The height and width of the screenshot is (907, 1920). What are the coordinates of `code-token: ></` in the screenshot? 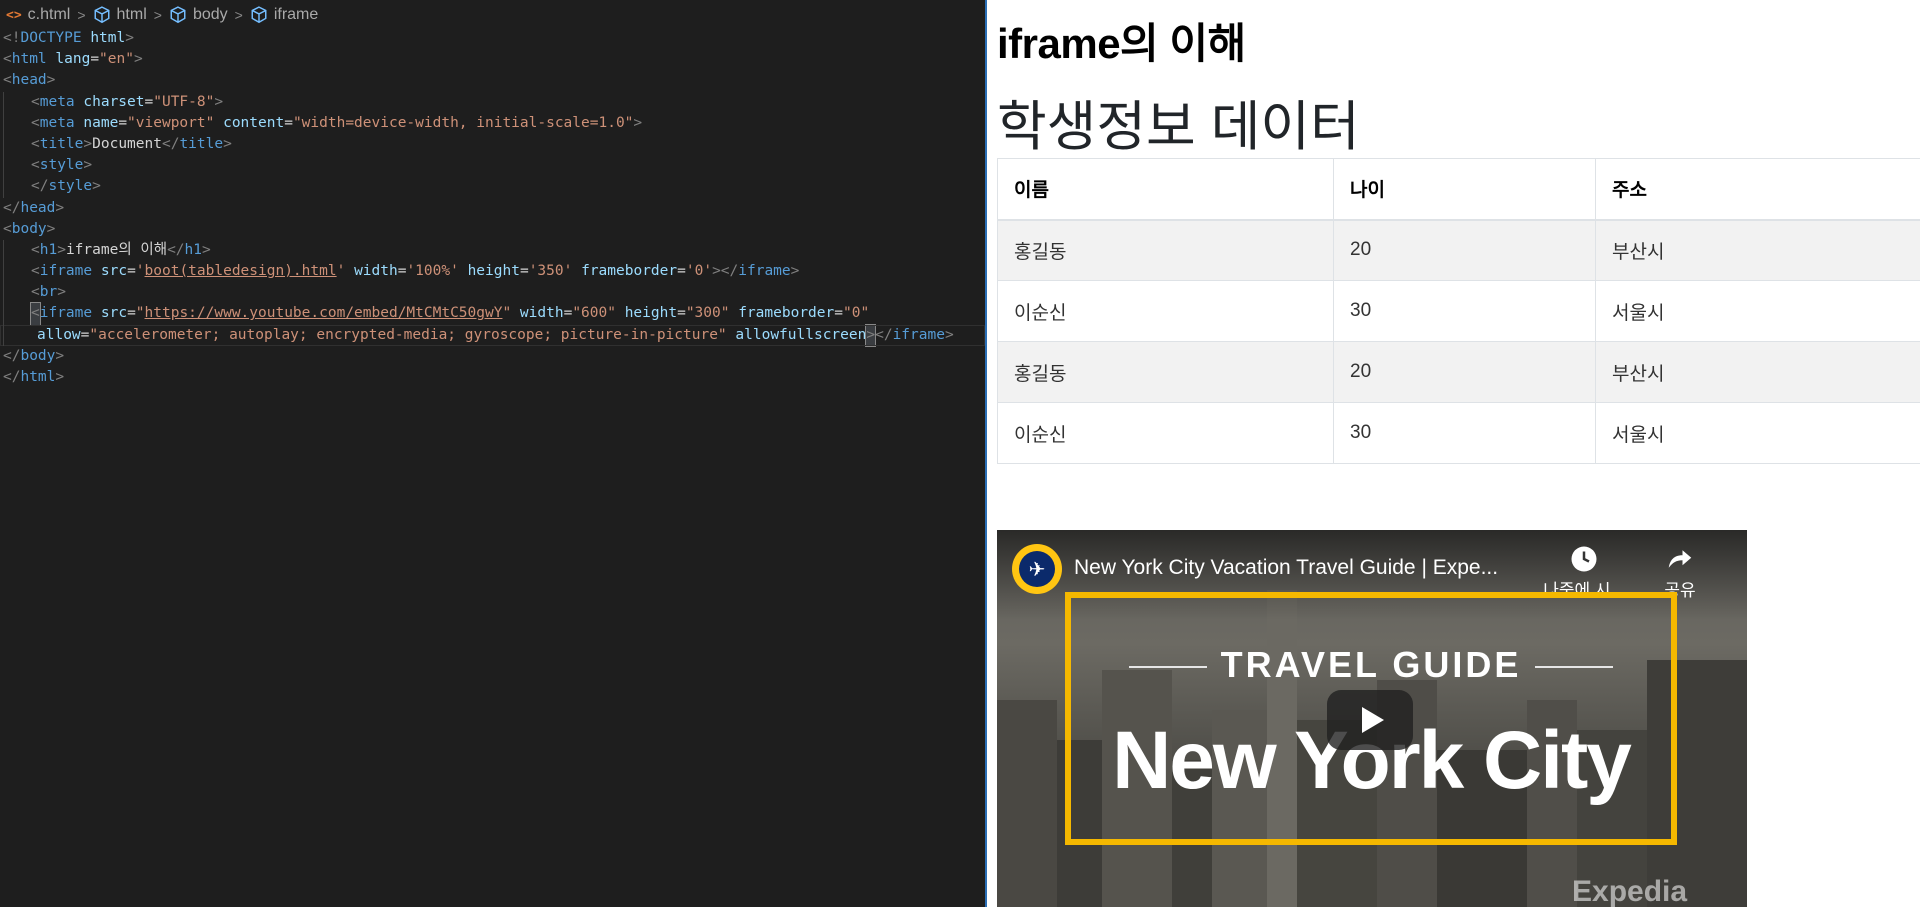 It's located at (725, 271).